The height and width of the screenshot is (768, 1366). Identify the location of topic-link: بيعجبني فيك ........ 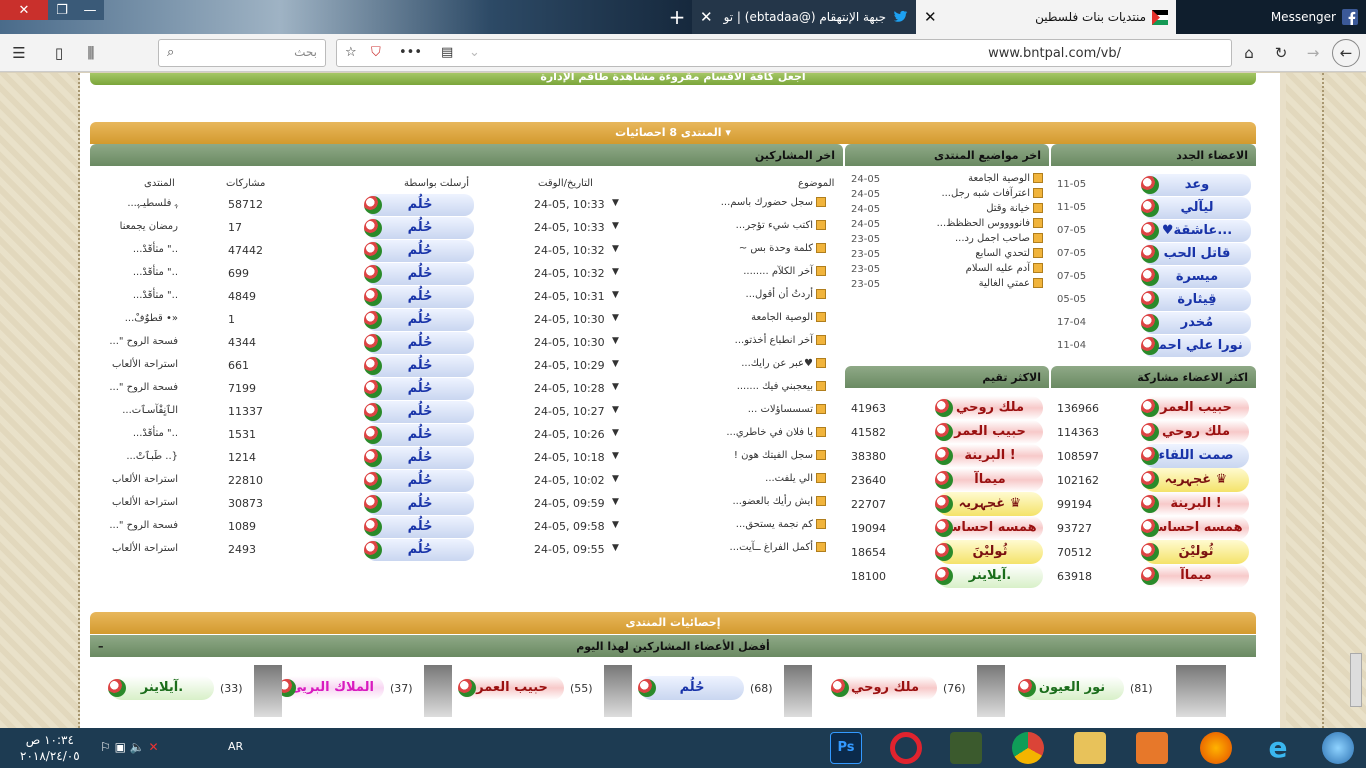
(781, 386).